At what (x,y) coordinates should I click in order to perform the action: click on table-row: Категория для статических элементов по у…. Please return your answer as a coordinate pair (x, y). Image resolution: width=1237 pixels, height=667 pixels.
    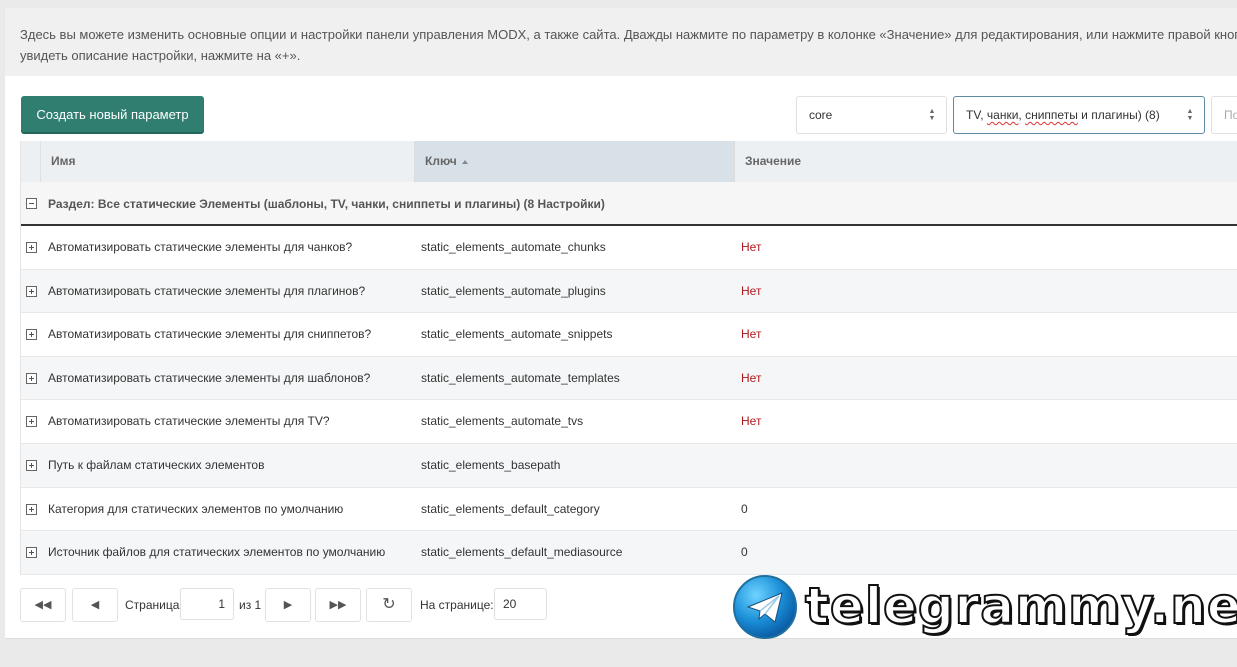
    Looking at the image, I should click on (629, 509).